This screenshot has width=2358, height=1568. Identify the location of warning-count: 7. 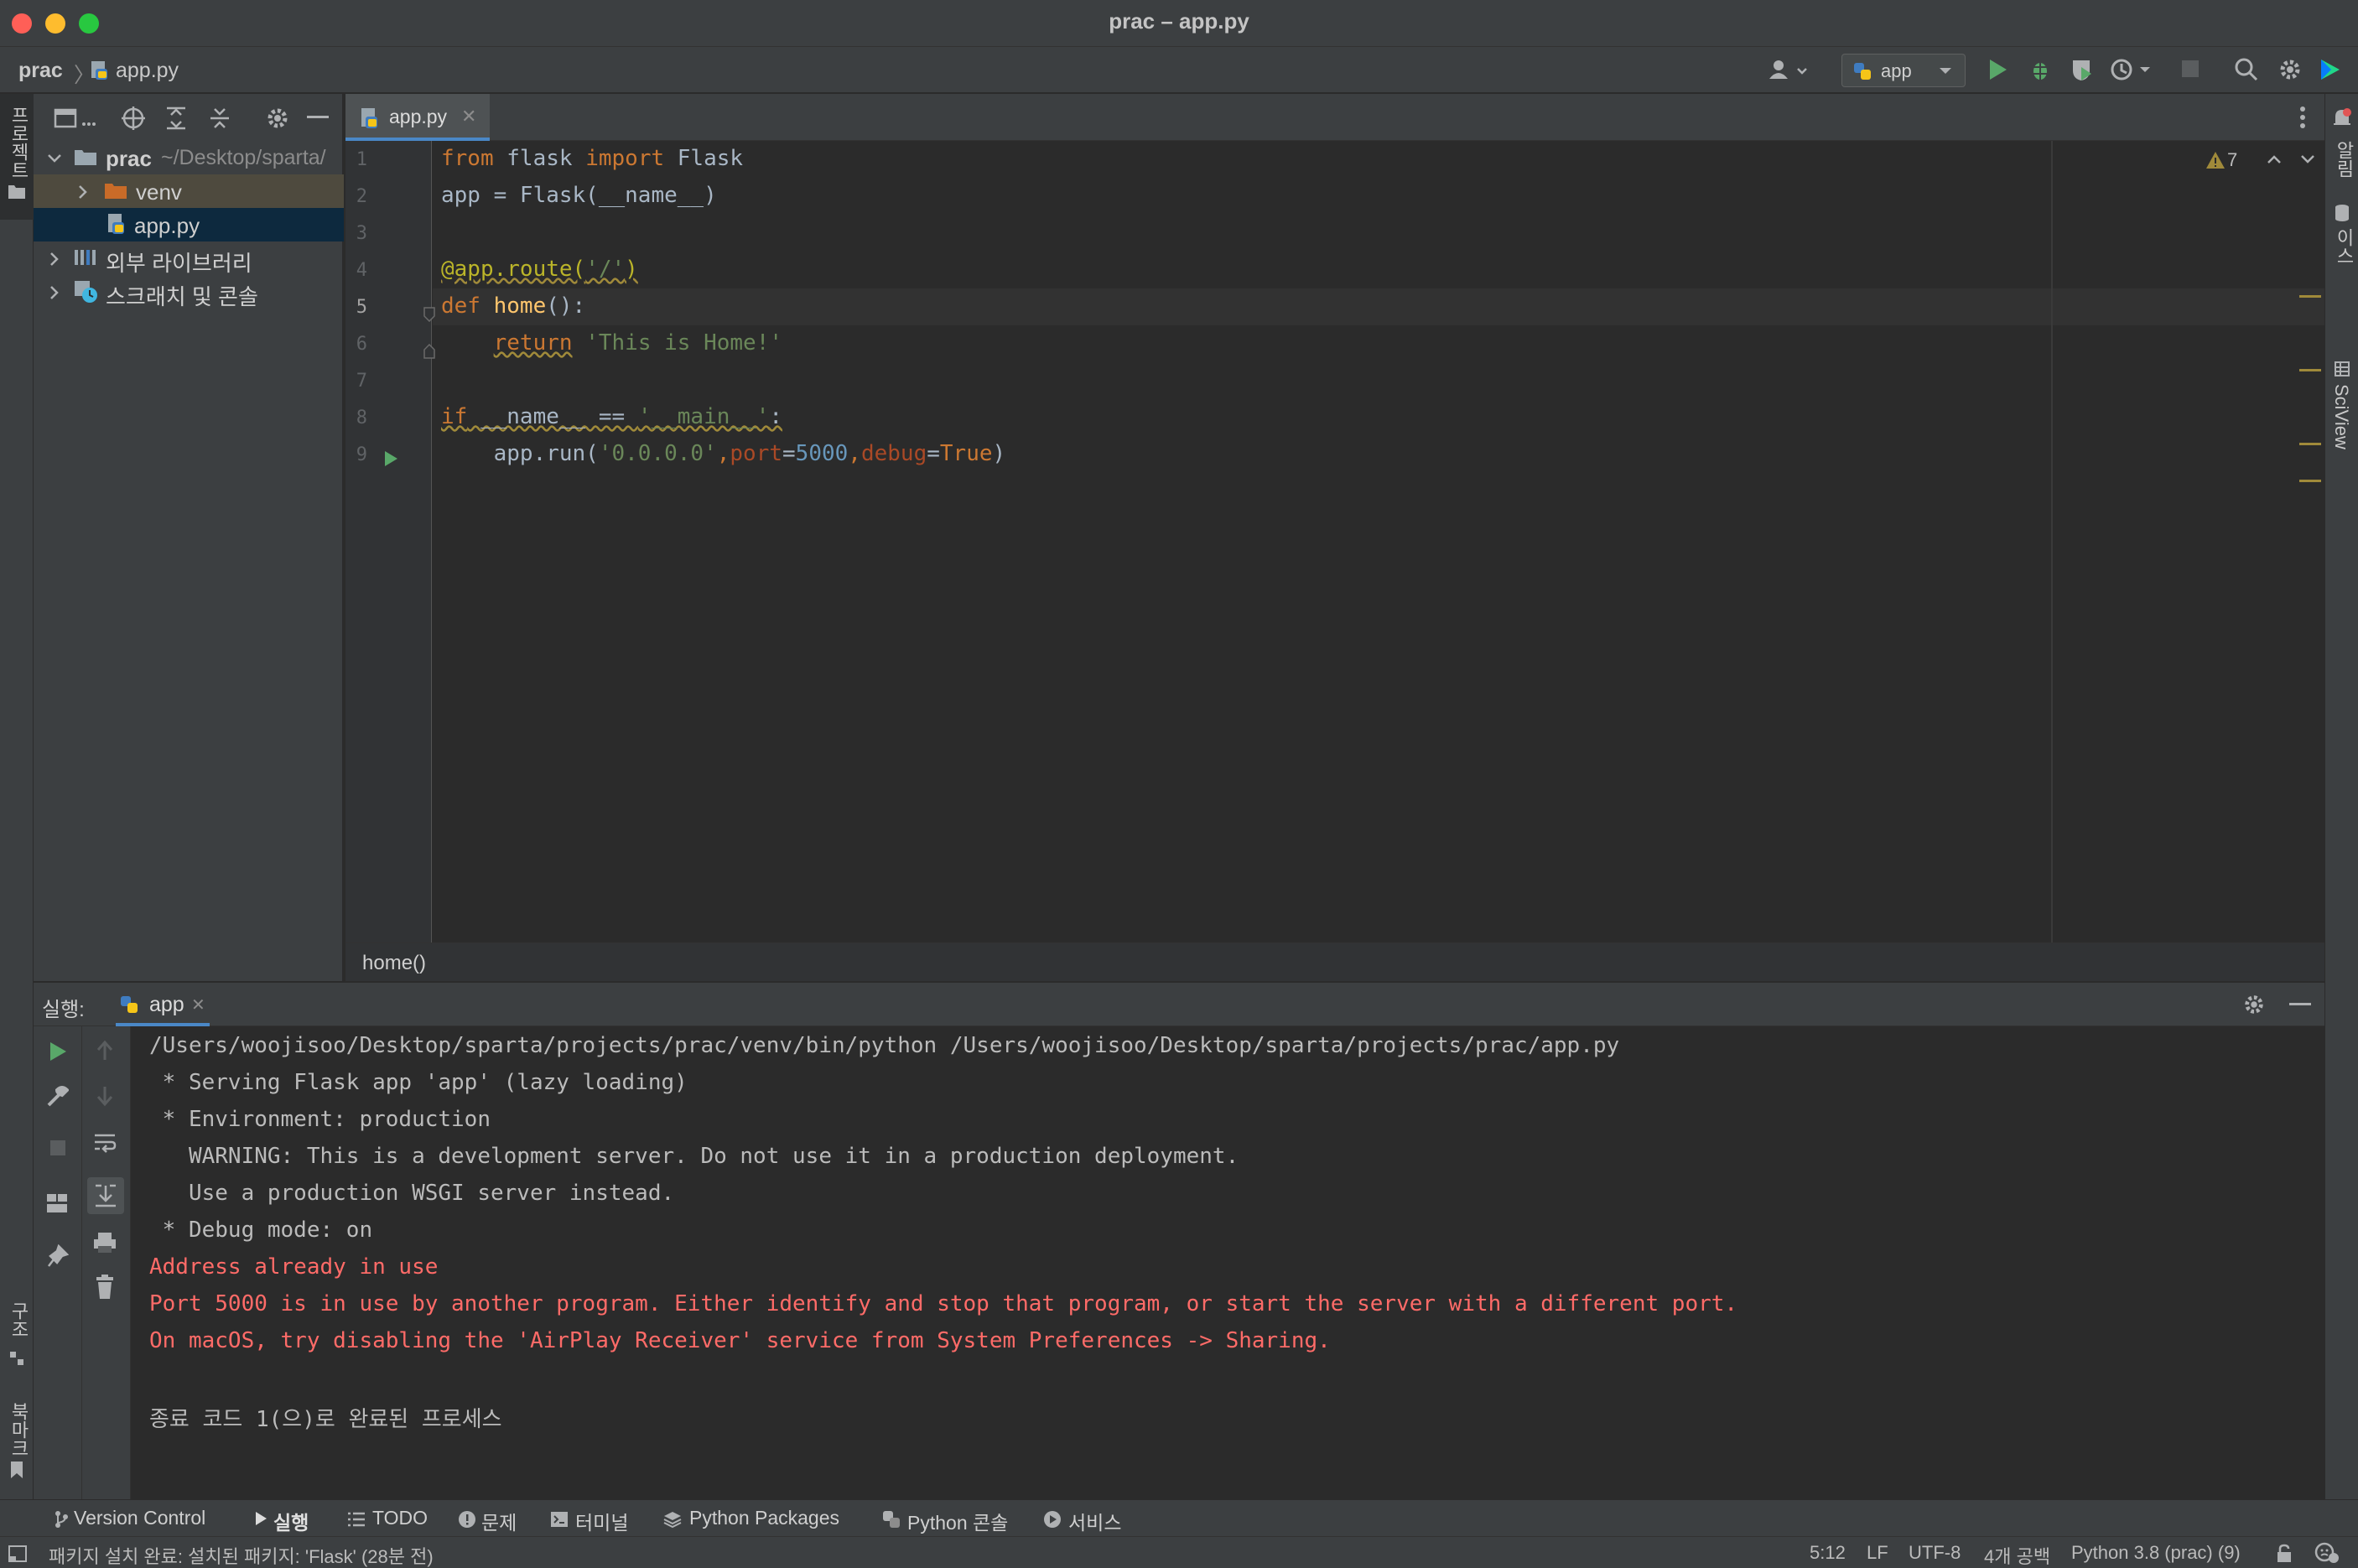
(2232, 160).